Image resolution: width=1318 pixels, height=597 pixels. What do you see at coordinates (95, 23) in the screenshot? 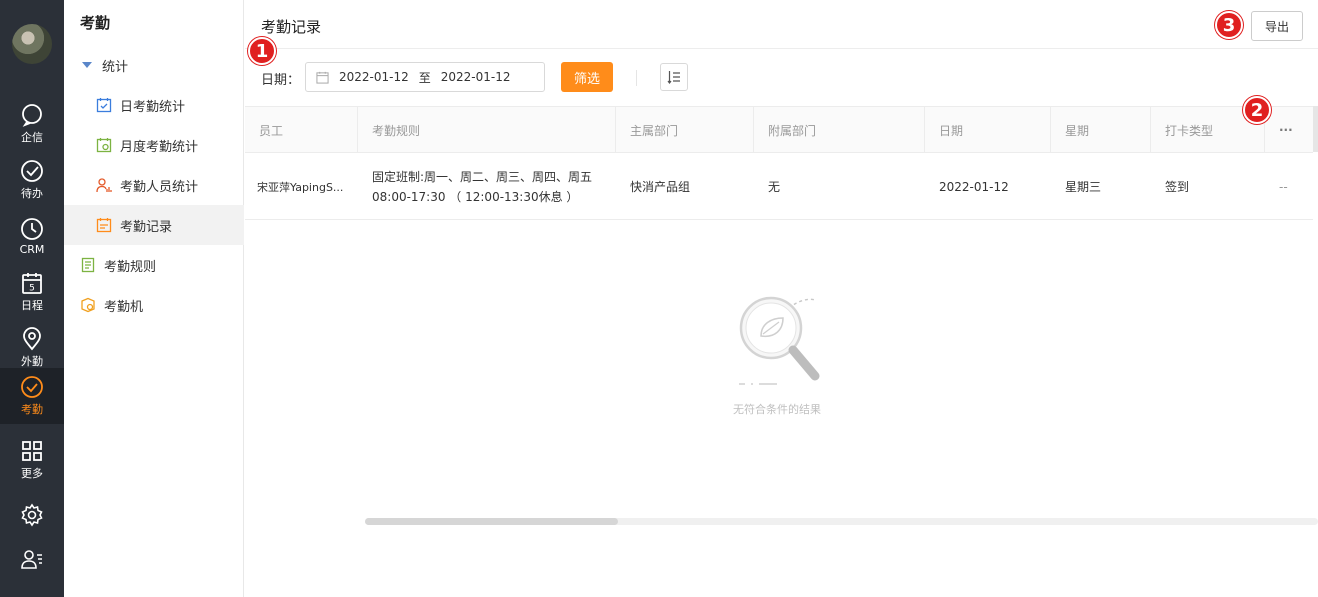
I see `sidebar-title: 考勤` at bounding box center [95, 23].